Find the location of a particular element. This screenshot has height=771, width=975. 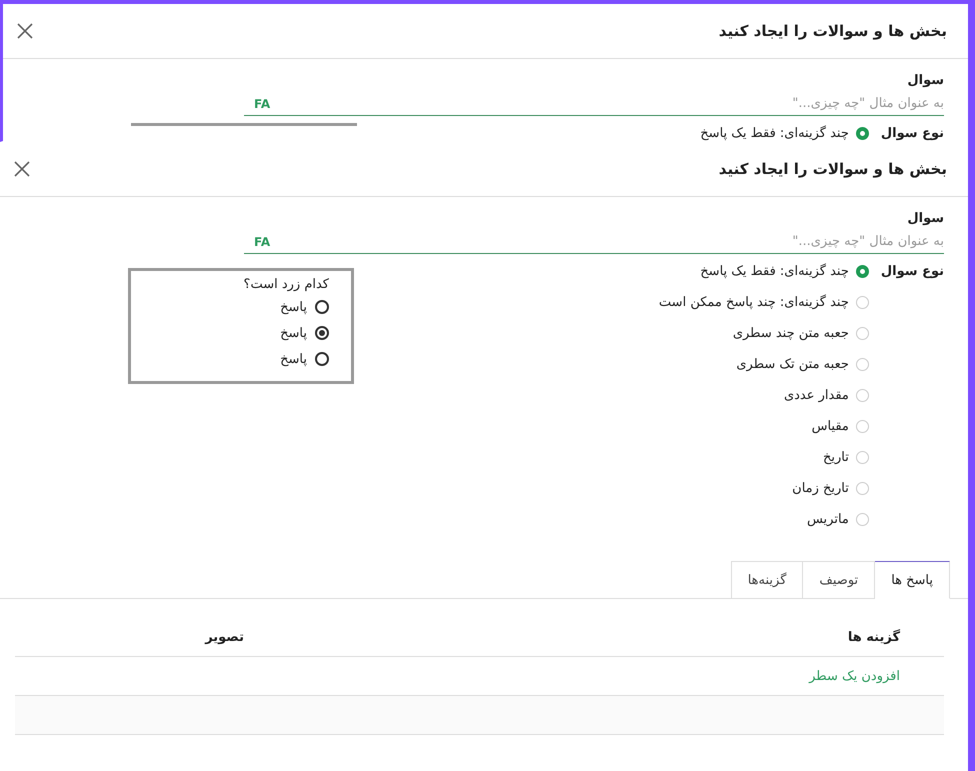

add-line-link: افزودن یک سطر is located at coordinates (876, 676).